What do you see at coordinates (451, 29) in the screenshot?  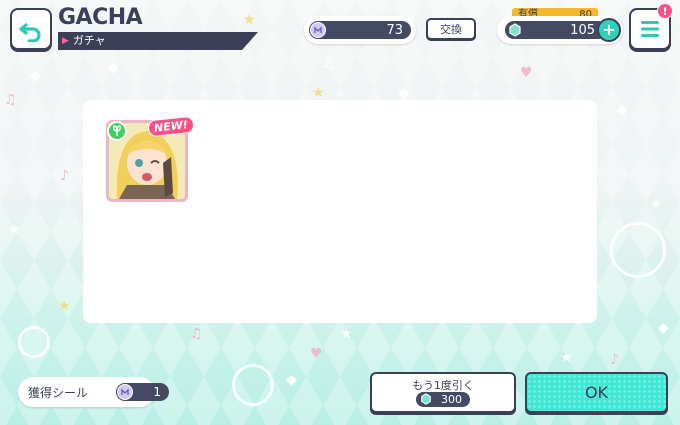 I see `exchange-button: 交換` at bounding box center [451, 29].